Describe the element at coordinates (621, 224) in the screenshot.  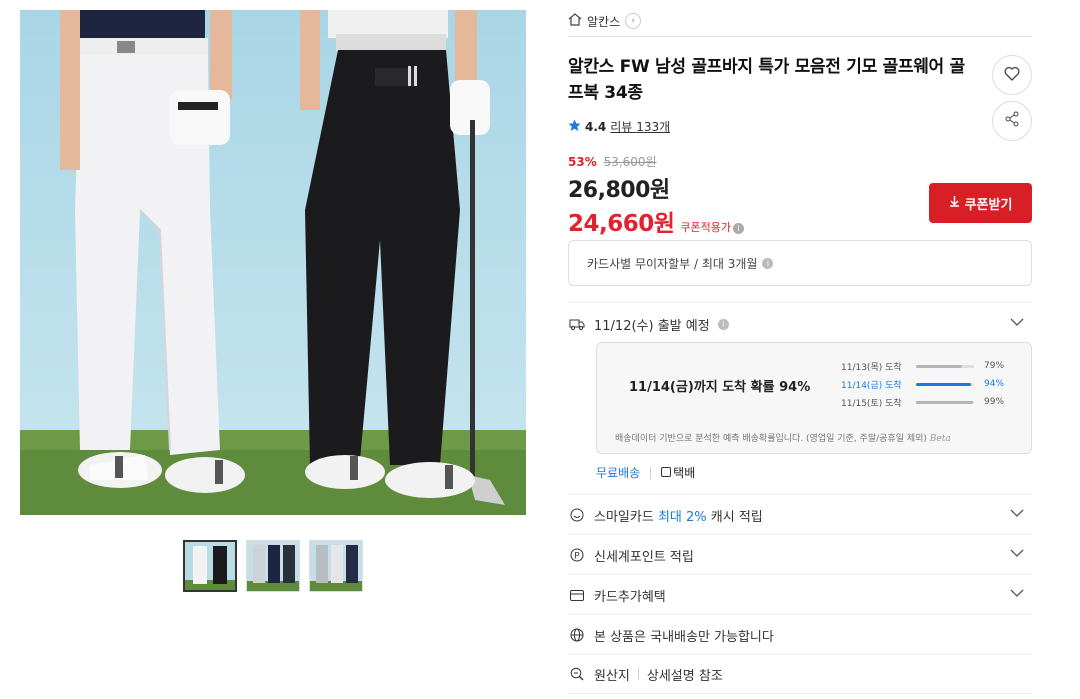
I see `coupon-price: 24,660원` at that location.